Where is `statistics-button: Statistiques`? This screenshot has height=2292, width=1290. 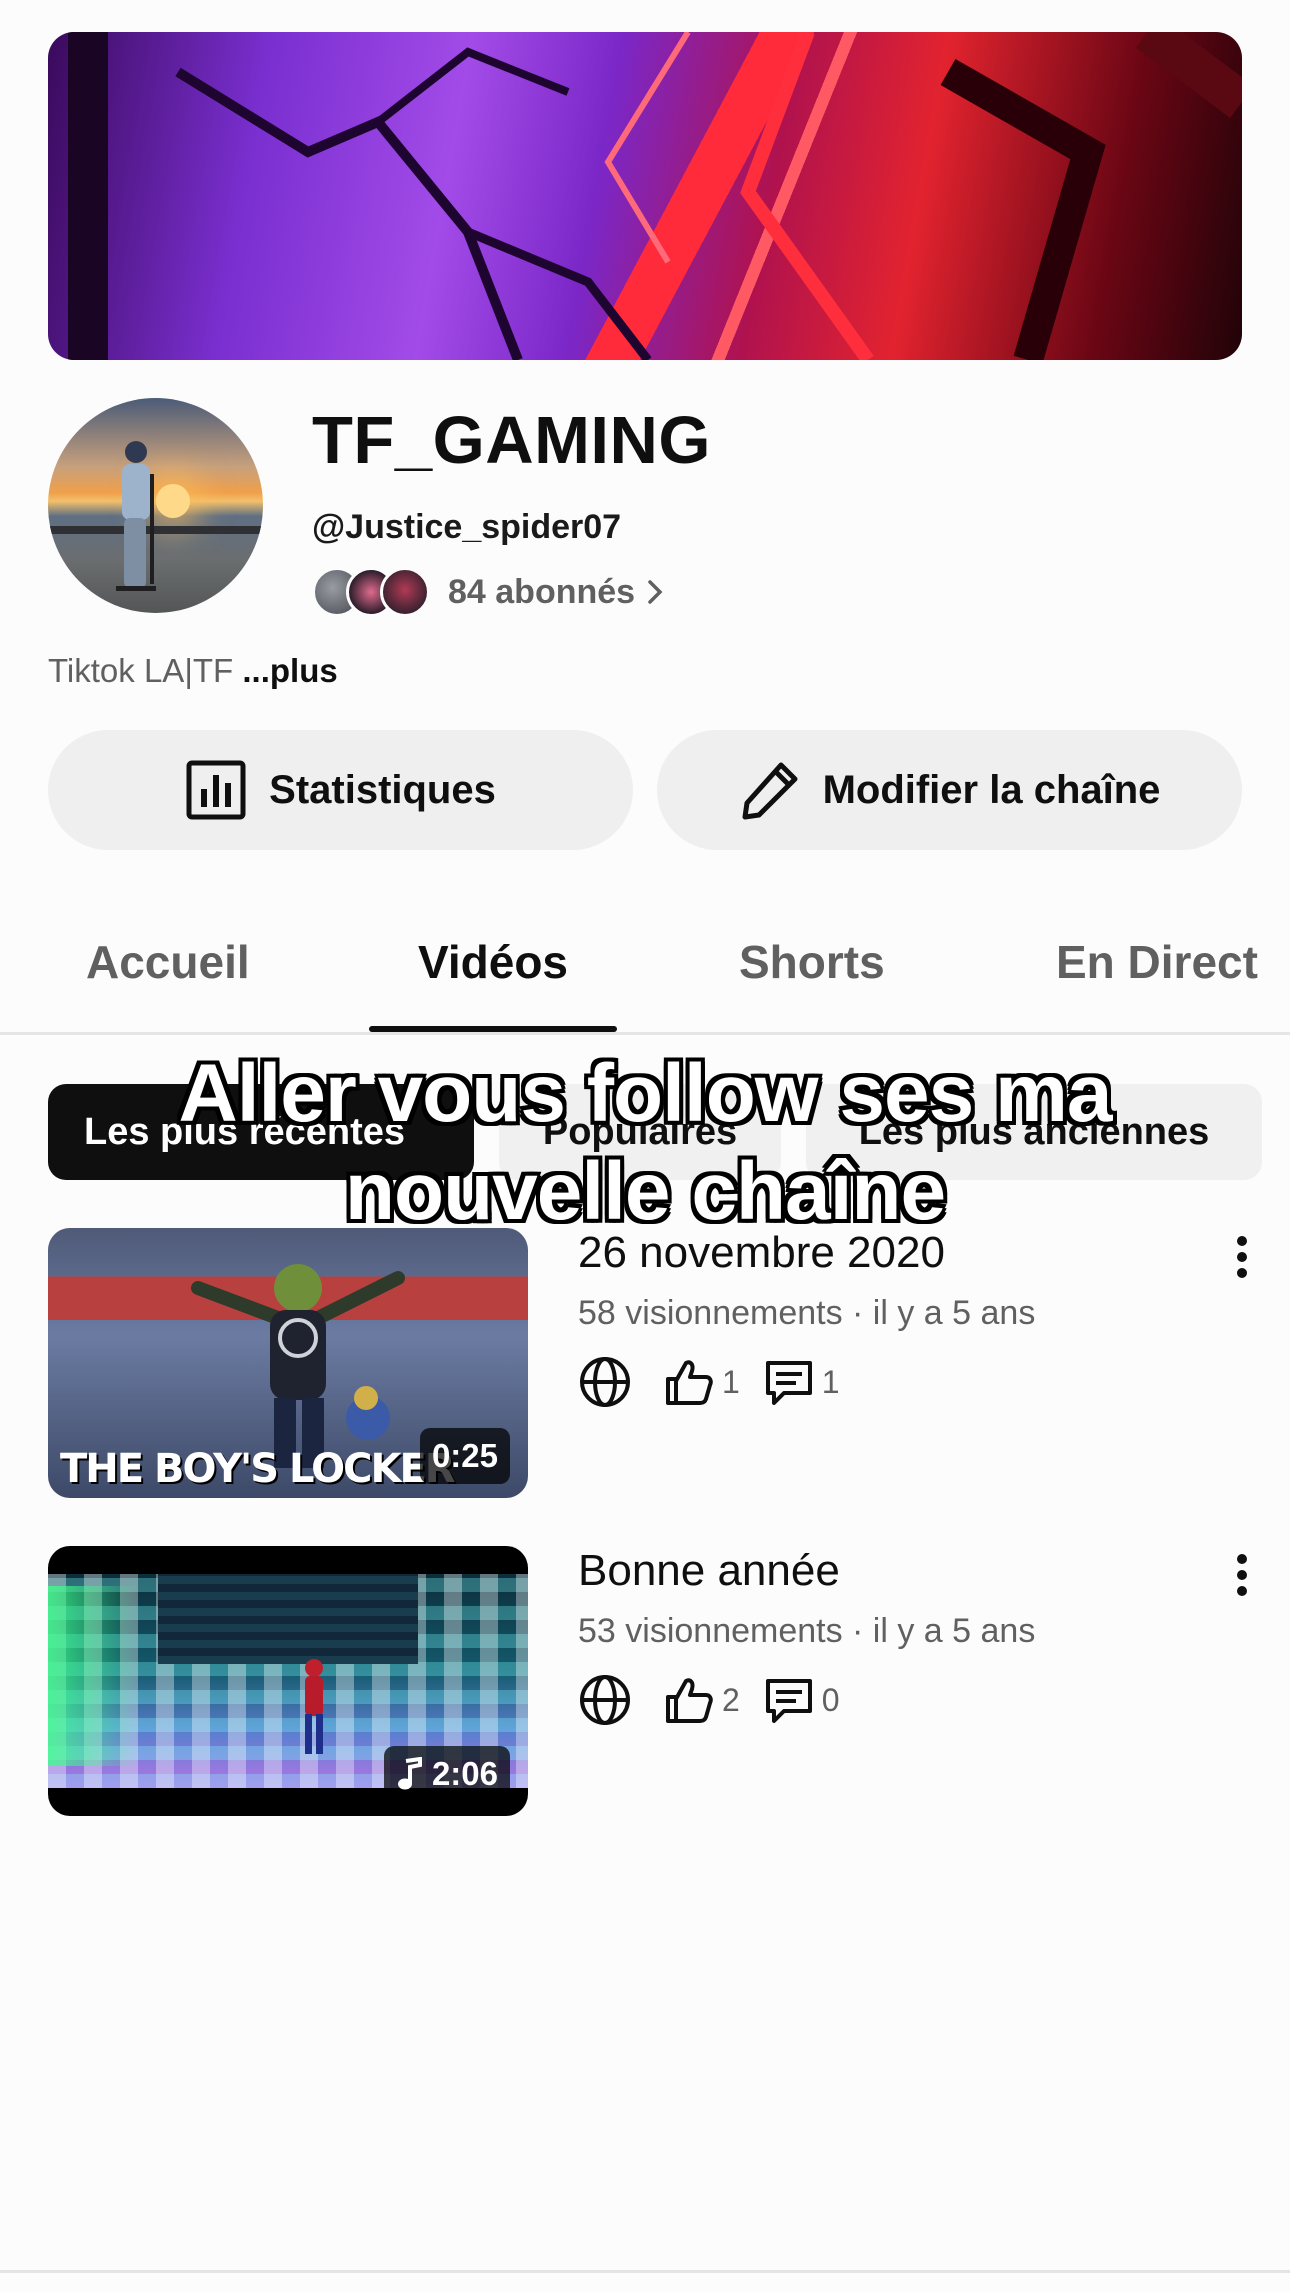
statistics-button: Statistiques is located at coordinates (340, 790).